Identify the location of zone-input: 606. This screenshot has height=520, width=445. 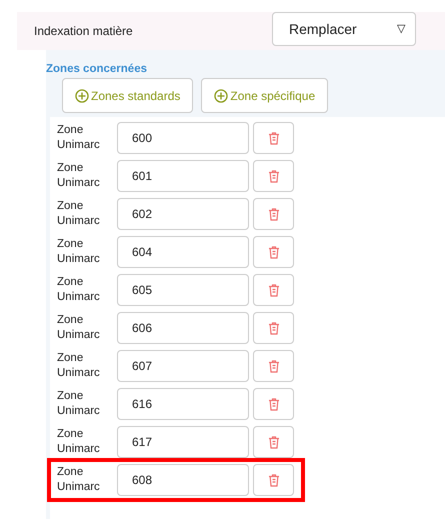
(183, 328).